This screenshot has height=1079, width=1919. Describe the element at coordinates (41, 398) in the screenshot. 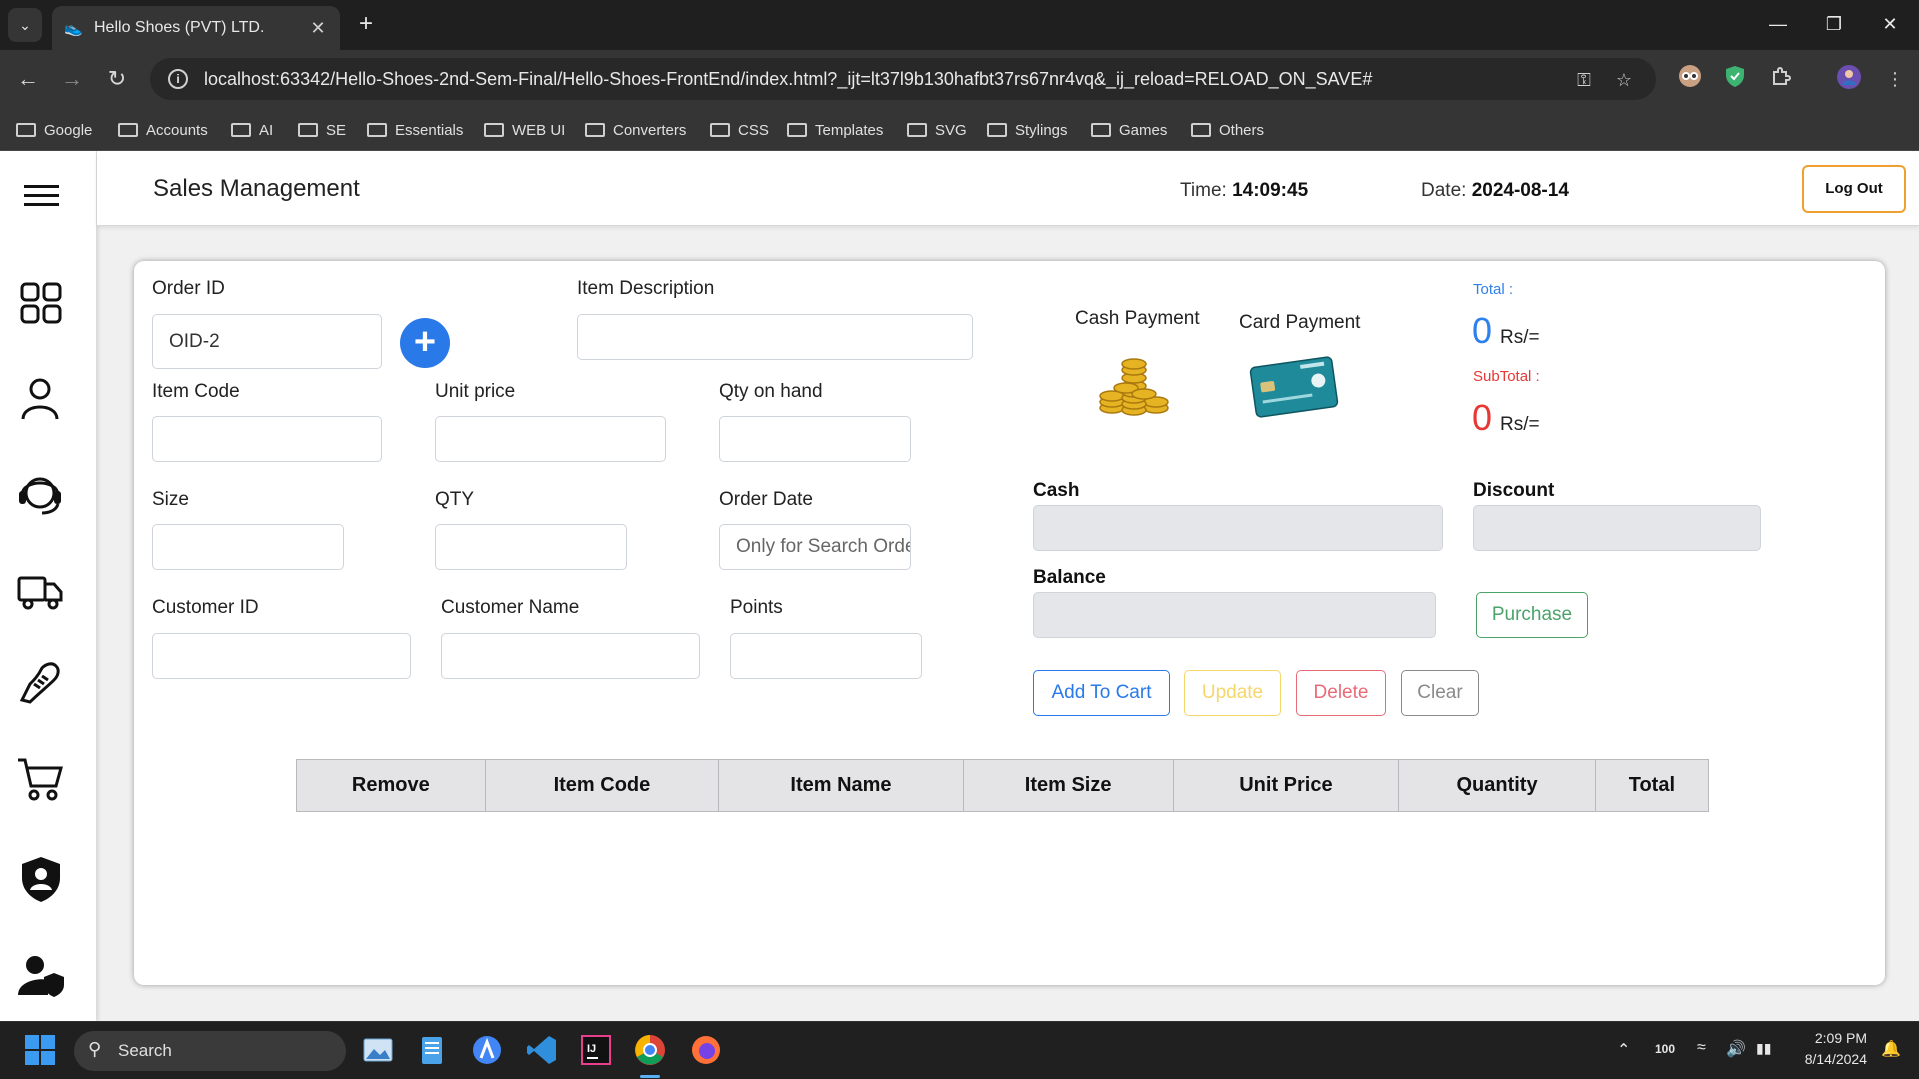

I see `user-icon` at that location.